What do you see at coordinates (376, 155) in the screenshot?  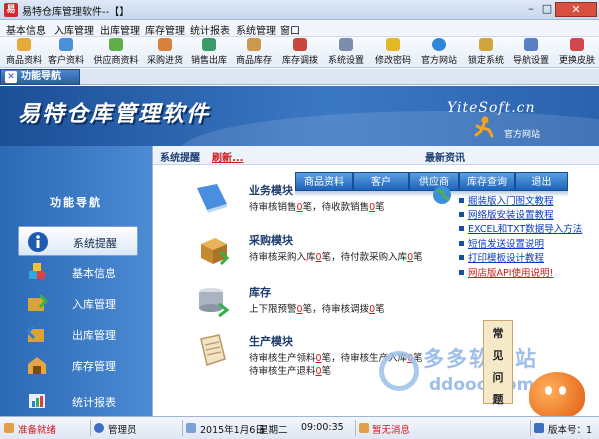 I see `content-header: 系统提醒 刷新... 最新资讯` at bounding box center [376, 155].